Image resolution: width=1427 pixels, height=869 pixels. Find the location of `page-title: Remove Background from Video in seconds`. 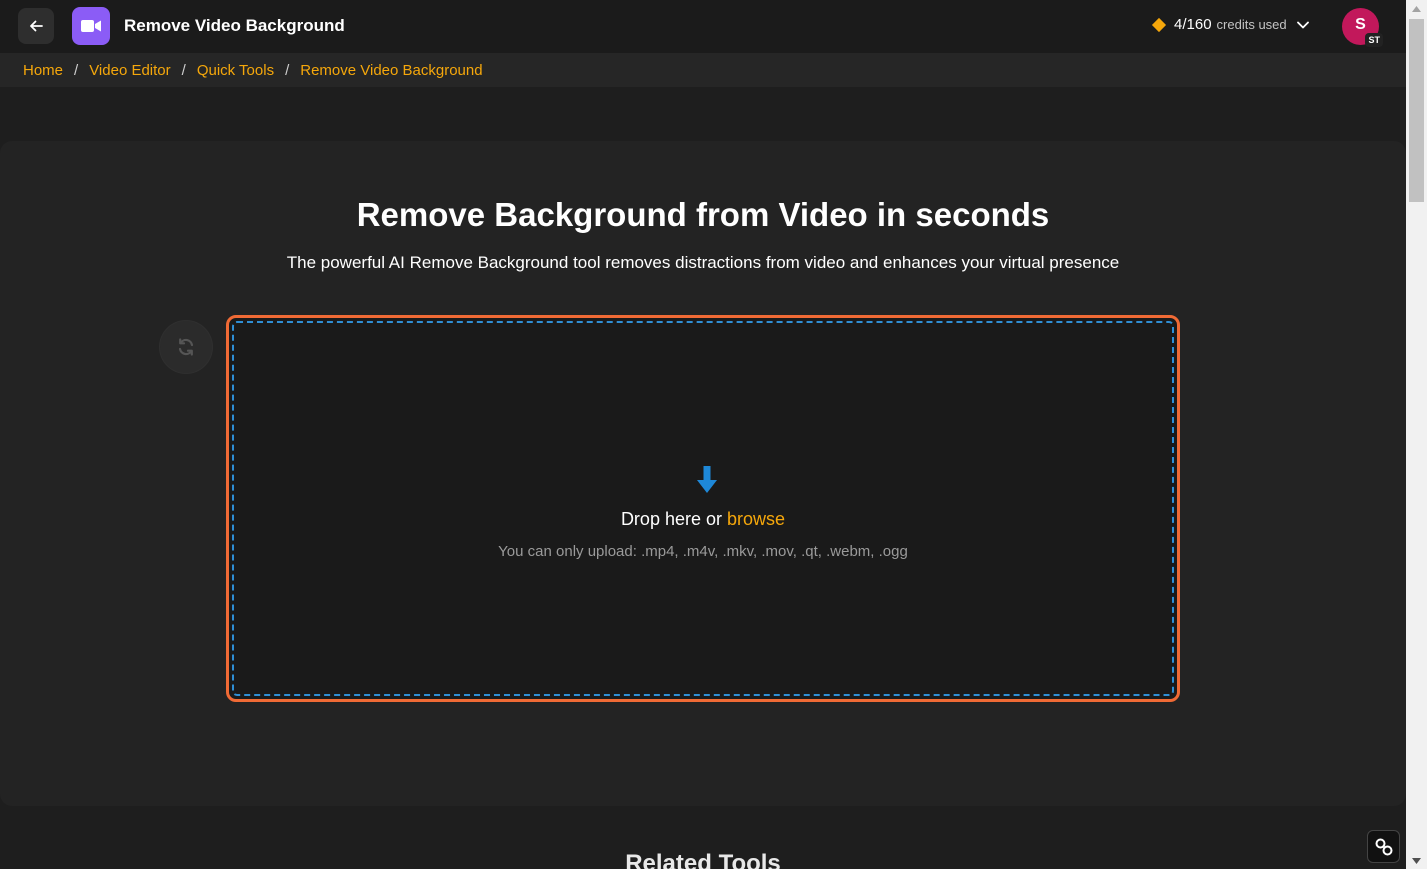

page-title: Remove Background from Video in seconds is located at coordinates (703, 214).